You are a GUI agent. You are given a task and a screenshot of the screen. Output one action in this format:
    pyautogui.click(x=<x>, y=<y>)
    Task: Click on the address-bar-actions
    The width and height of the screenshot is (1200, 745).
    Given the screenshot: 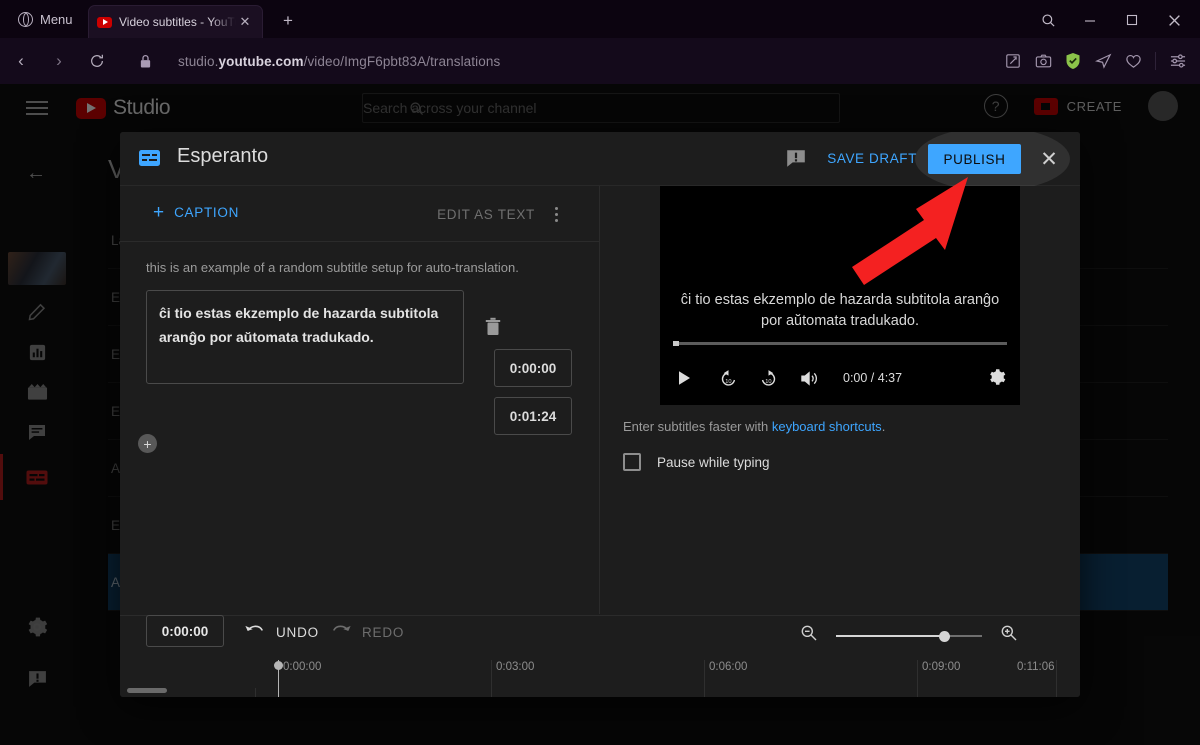 What is the action you would take?
    pyautogui.click(x=1095, y=61)
    